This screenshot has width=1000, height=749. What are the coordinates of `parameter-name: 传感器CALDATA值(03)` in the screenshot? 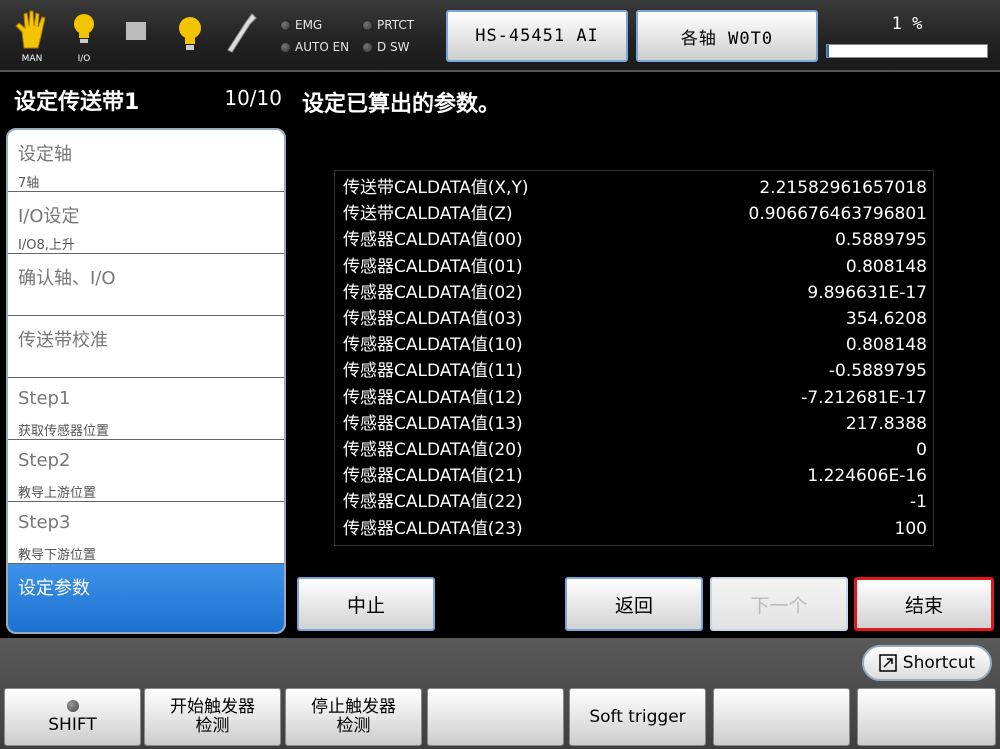 It's located at (433, 319).